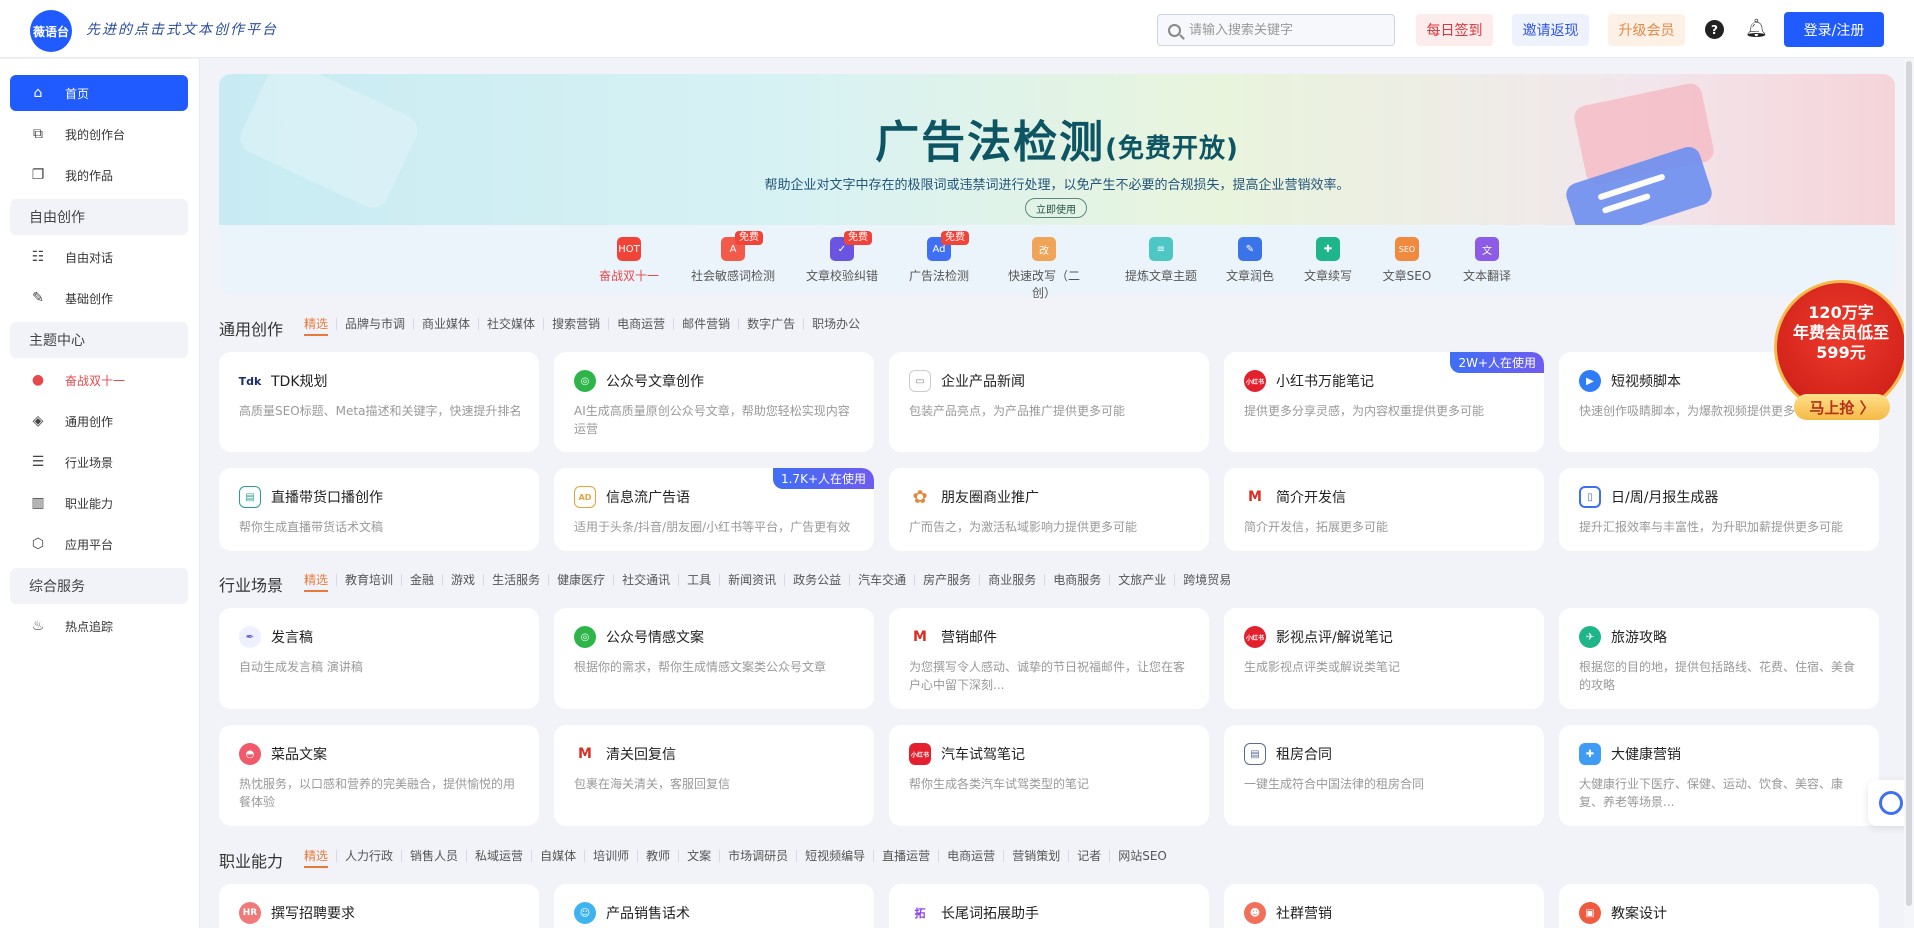 This screenshot has height=928, width=1914. What do you see at coordinates (1142, 856) in the screenshot?
I see `tab: 网站SEO` at bounding box center [1142, 856].